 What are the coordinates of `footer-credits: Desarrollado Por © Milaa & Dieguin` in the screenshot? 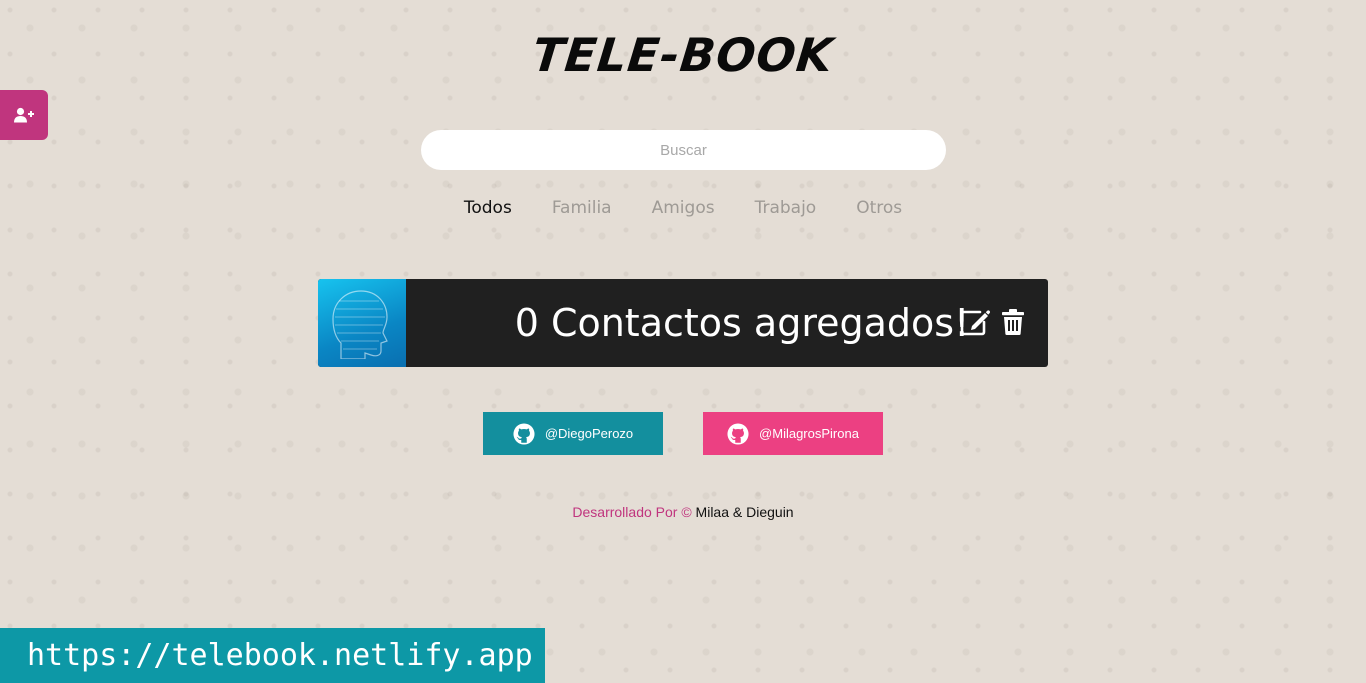 It's located at (683, 512).